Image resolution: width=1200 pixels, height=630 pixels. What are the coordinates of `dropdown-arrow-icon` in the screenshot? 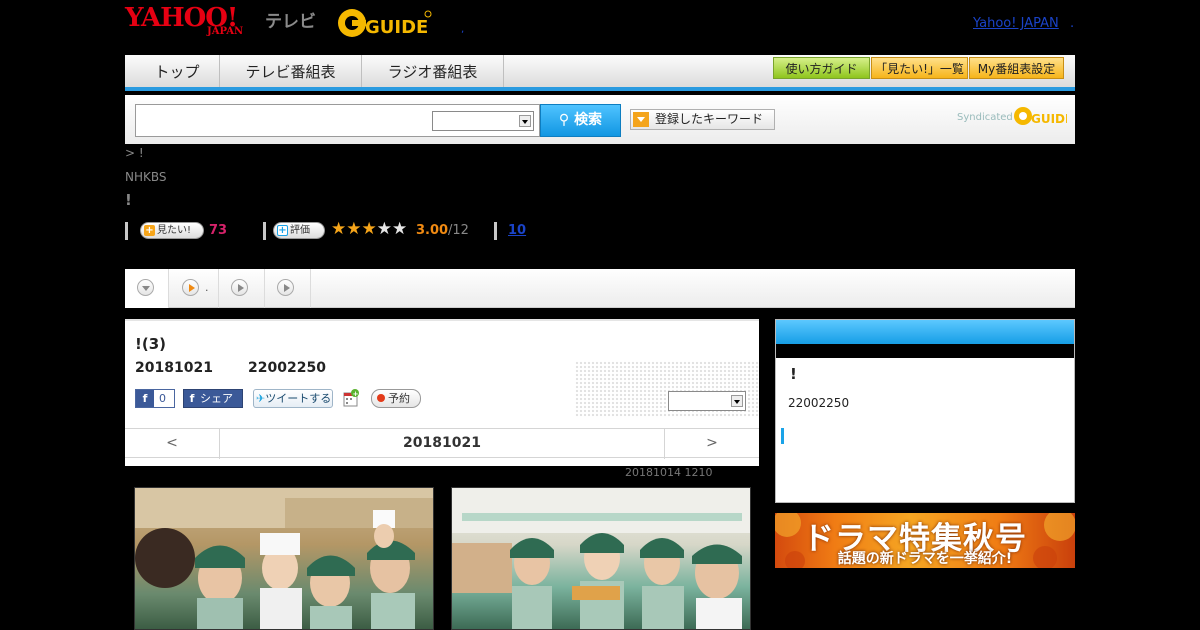 It's located at (641, 119).